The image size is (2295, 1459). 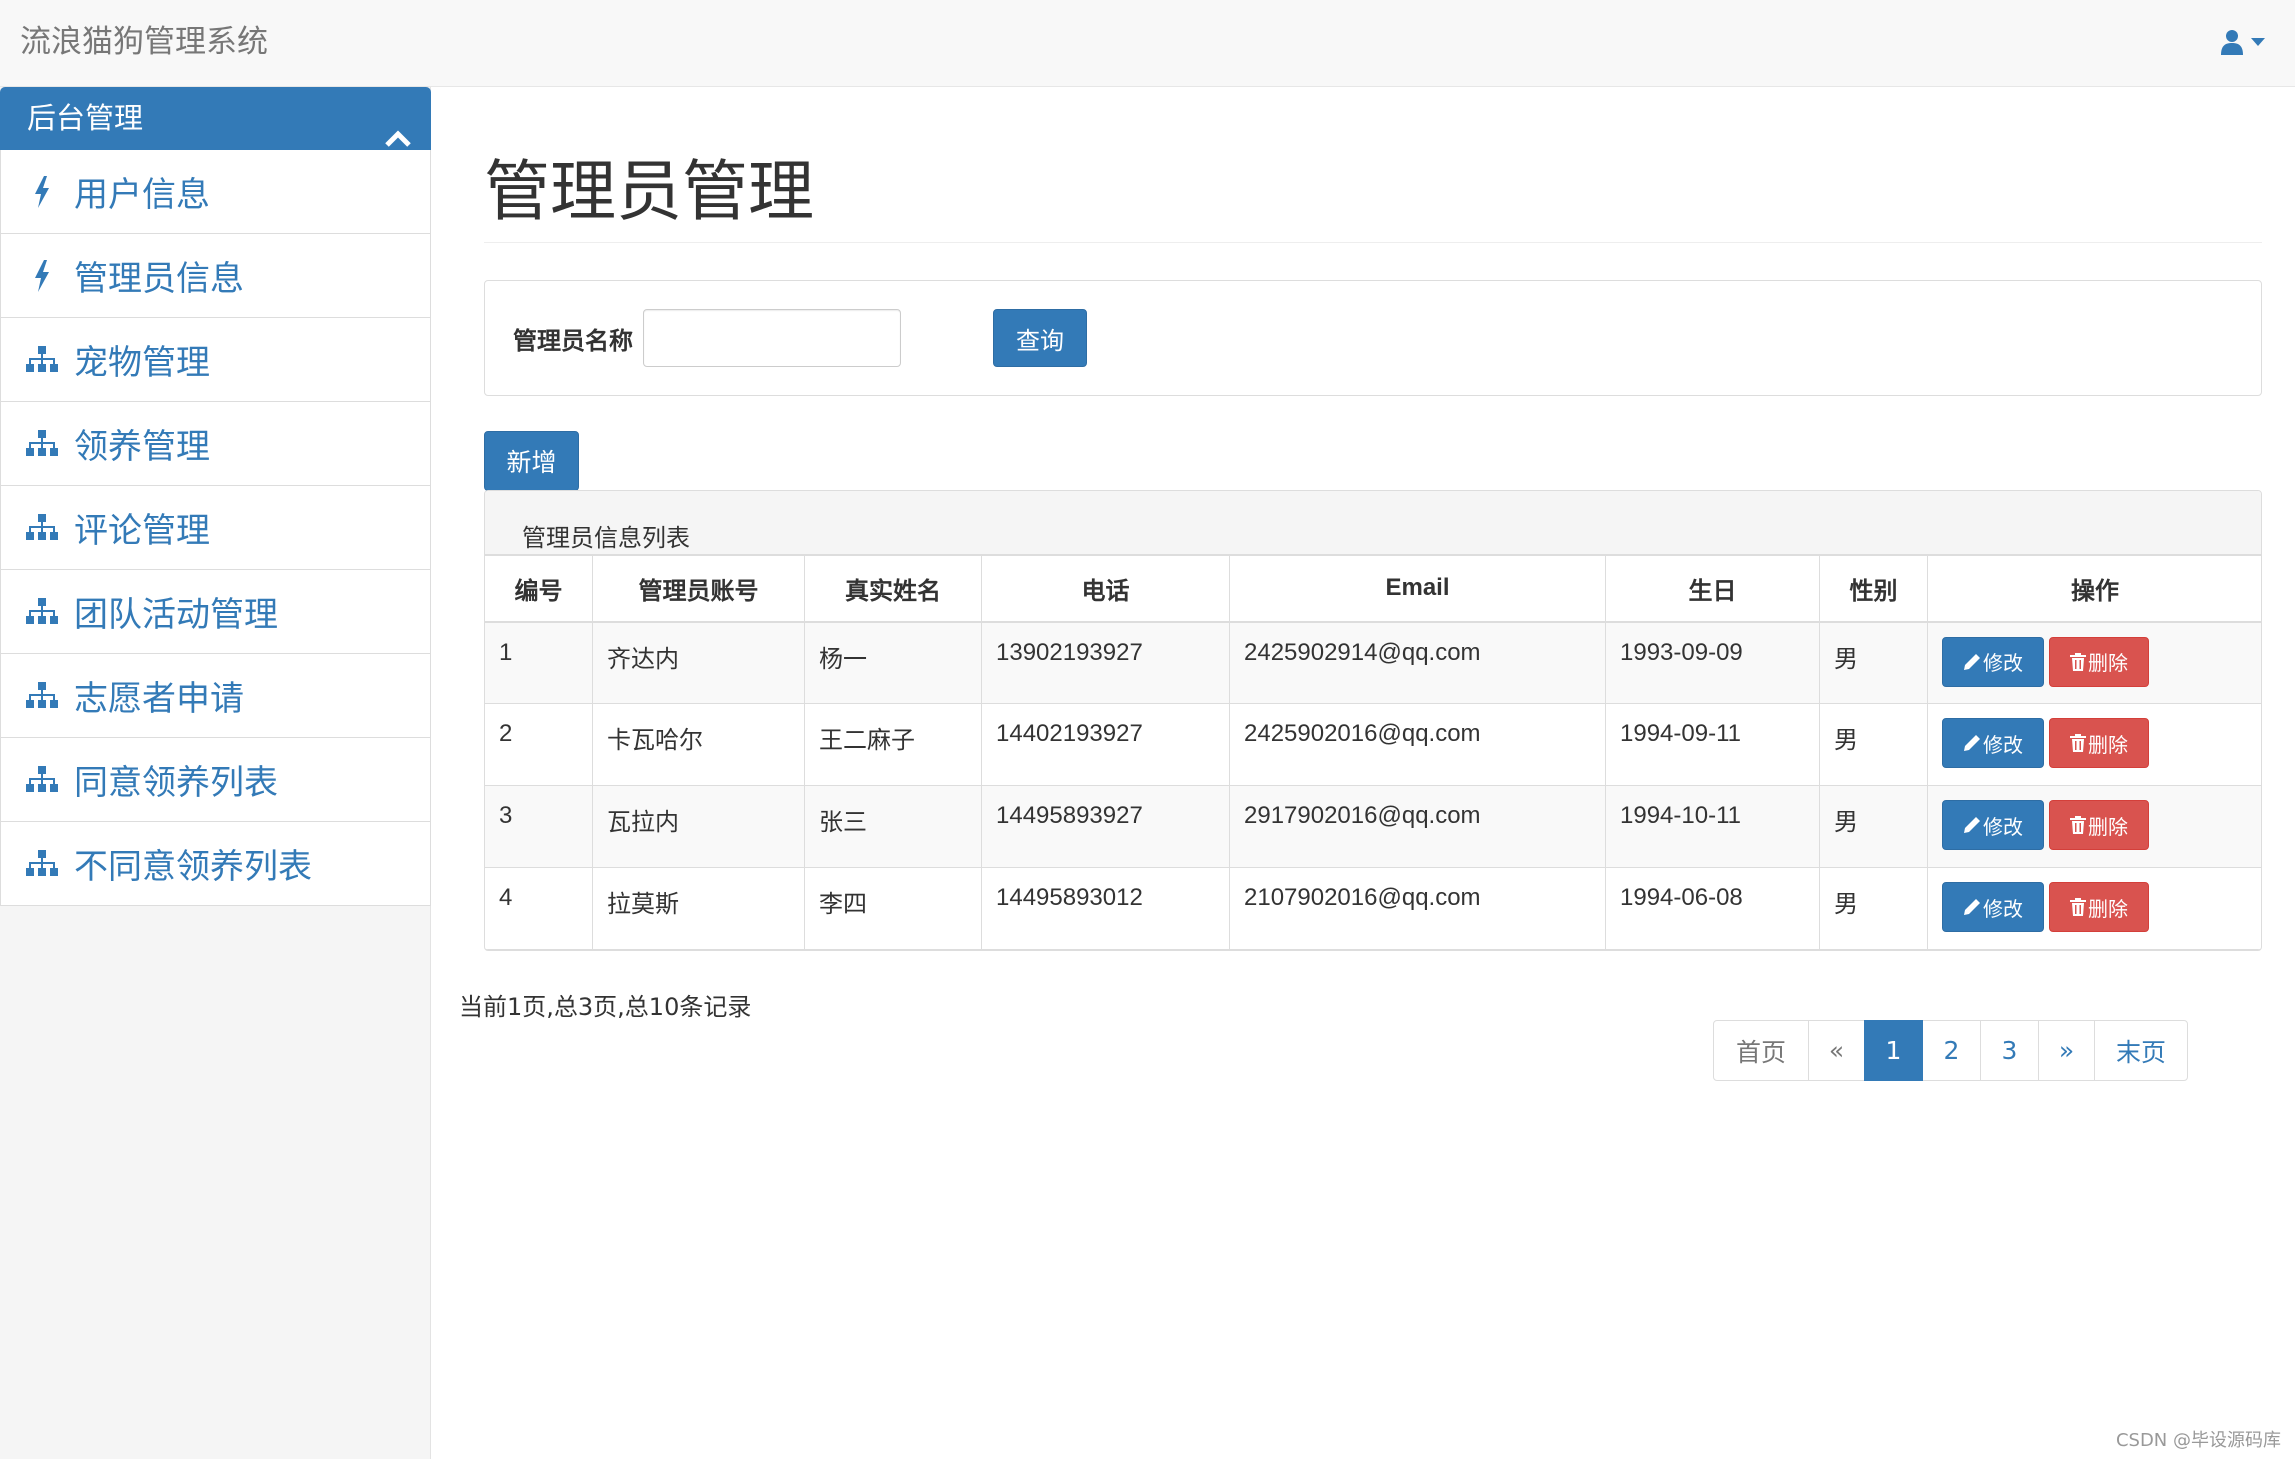 I want to click on cell-id: 1, so click(x=539, y=662).